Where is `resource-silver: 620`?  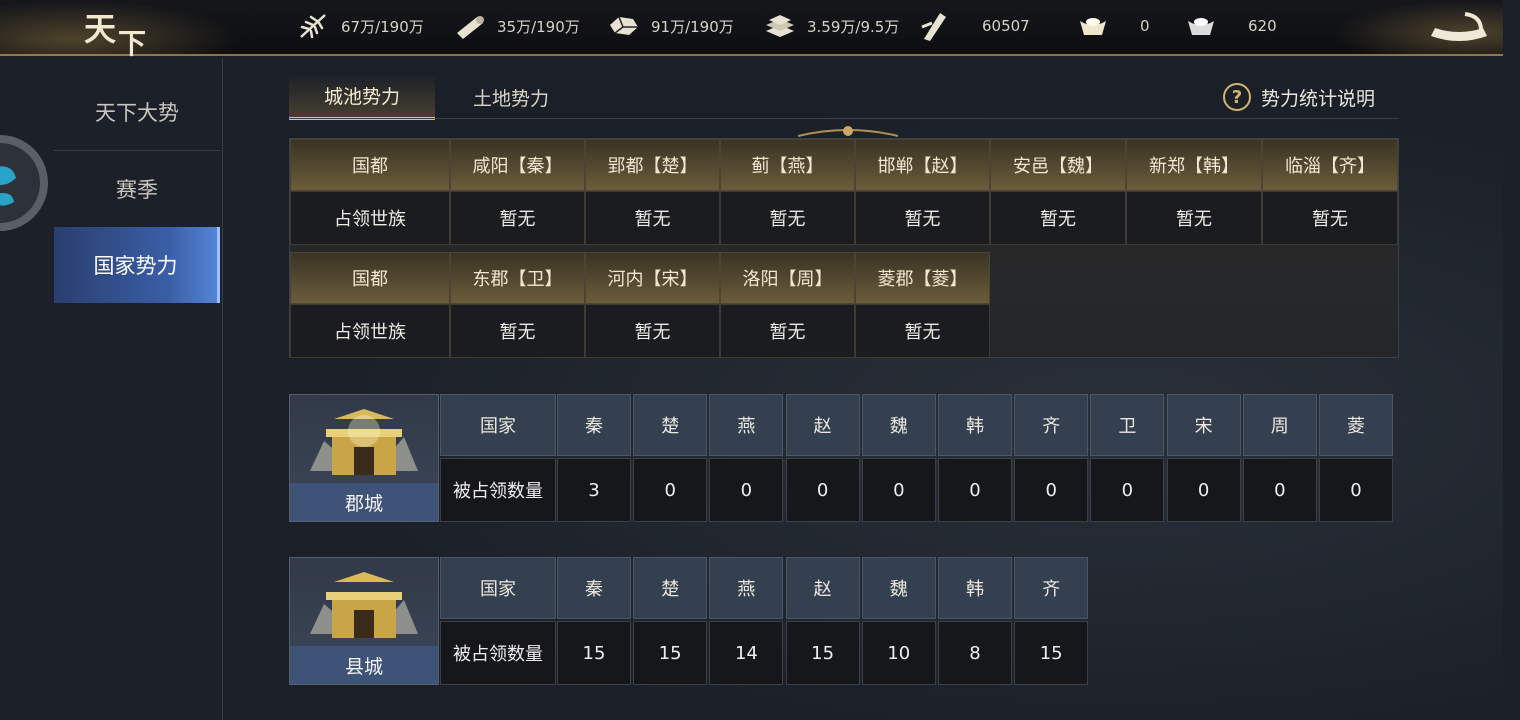
resource-silver: 620 is located at coordinates (1230, 26).